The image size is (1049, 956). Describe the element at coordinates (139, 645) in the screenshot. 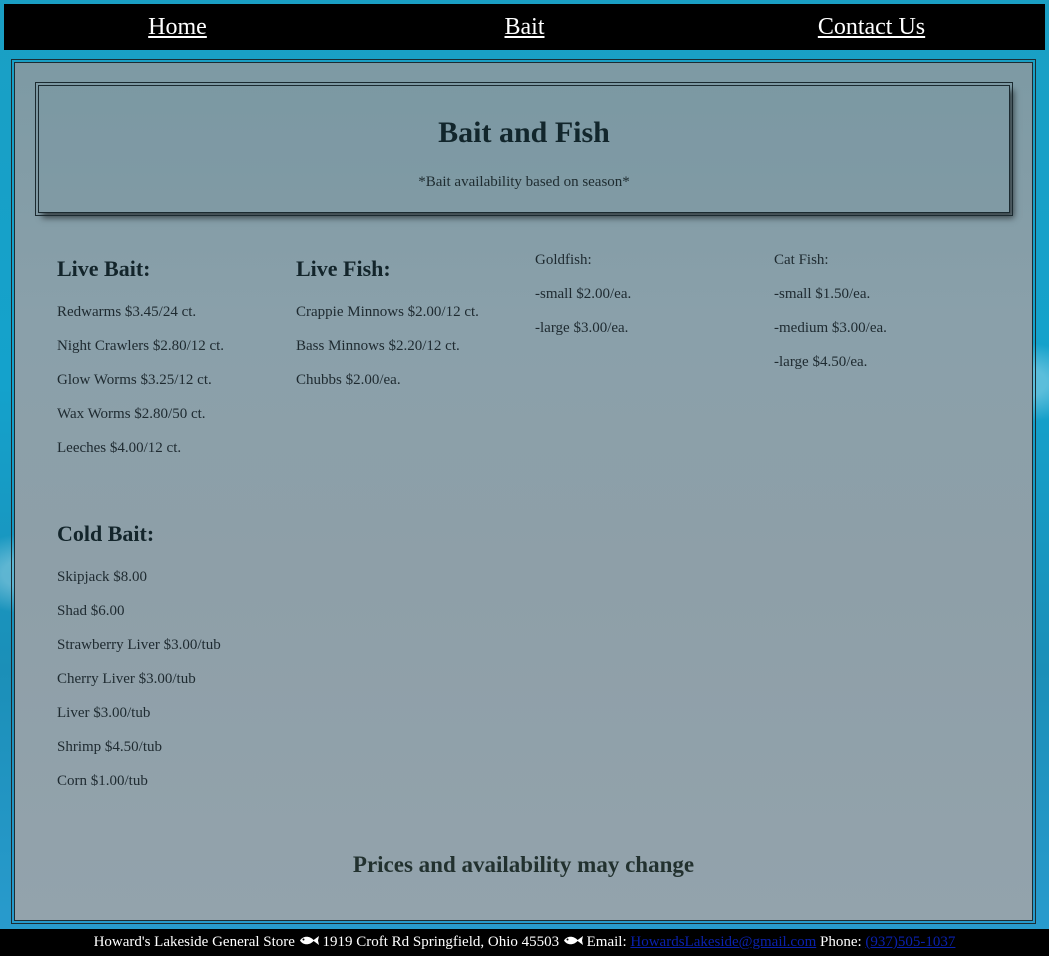

I see `list-item: Strawberry Liver $3.00/tub` at that location.